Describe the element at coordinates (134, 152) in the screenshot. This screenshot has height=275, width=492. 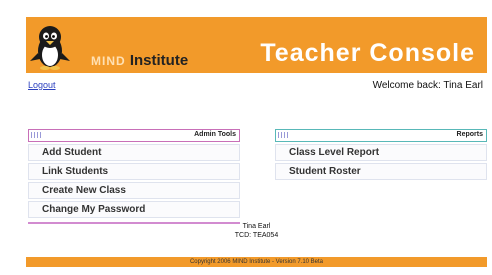
I see `add-student-button: Add Student` at that location.